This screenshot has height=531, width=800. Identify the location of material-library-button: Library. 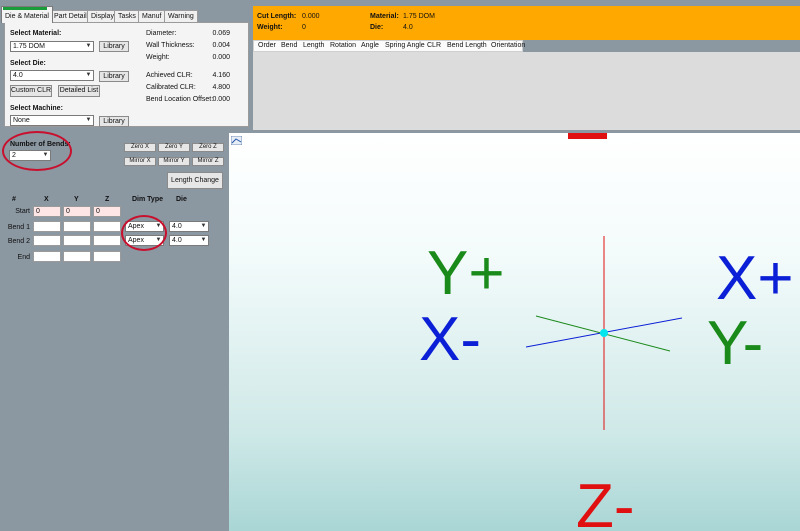
(114, 46).